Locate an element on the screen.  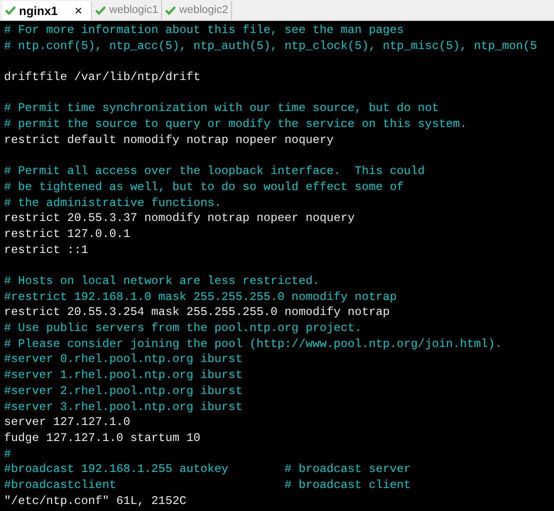
comment-line: #broadcastclient # broadcast client is located at coordinates (207, 485).